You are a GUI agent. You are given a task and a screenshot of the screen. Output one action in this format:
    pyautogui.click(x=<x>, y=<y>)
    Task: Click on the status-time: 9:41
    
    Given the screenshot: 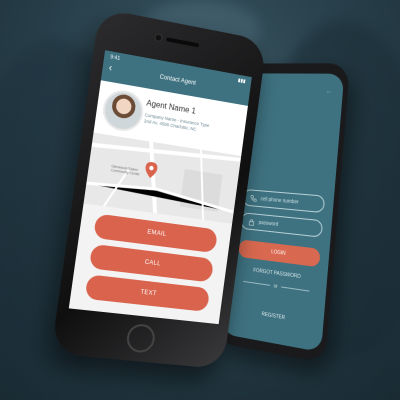 What is the action you would take?
    pyautogui.click(x=115, y=58)
    